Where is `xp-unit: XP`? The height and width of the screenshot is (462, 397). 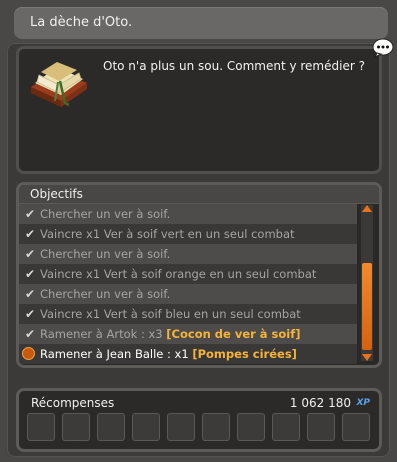
xp-unit: XP is located at coordinates (363, 403).